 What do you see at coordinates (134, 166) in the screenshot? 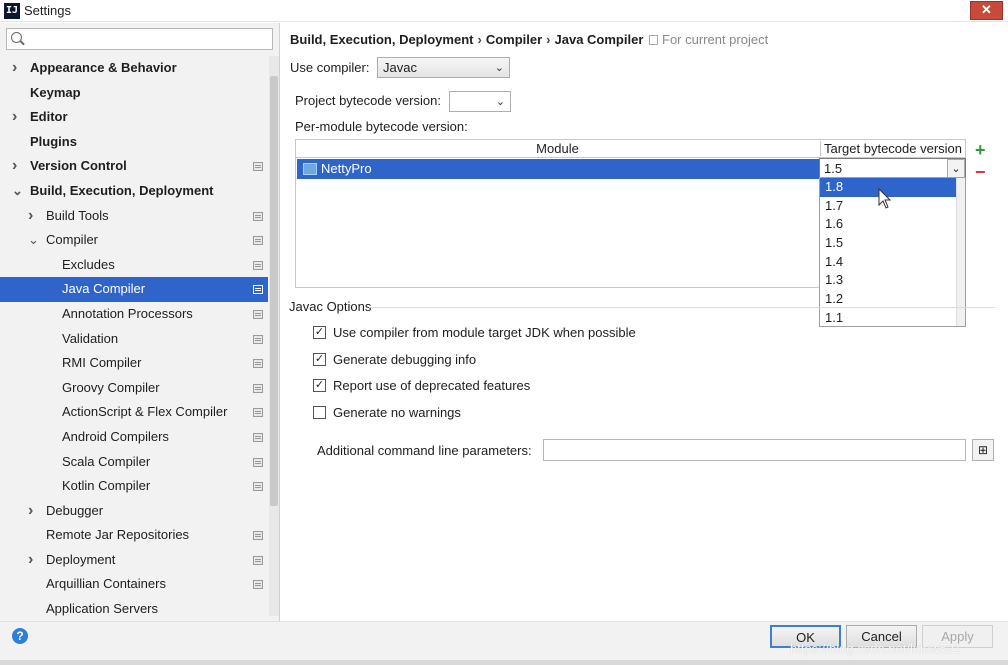
I see `tree-item-version-control: Version Control` at bounding box center [134, 166].